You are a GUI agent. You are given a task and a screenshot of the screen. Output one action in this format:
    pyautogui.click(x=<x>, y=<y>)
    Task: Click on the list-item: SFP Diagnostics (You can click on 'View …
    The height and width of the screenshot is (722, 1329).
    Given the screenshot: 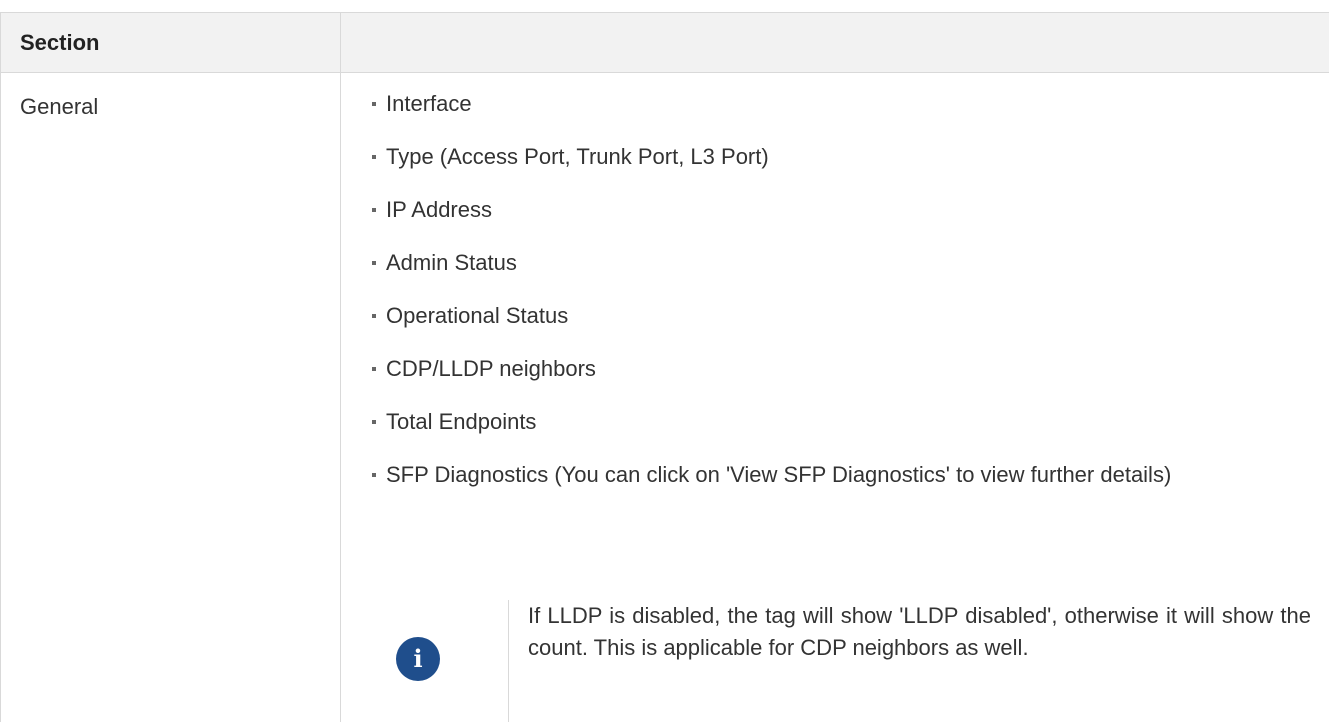 What is the action you would take?
    pyautogui.click(x=842, y=475)
    